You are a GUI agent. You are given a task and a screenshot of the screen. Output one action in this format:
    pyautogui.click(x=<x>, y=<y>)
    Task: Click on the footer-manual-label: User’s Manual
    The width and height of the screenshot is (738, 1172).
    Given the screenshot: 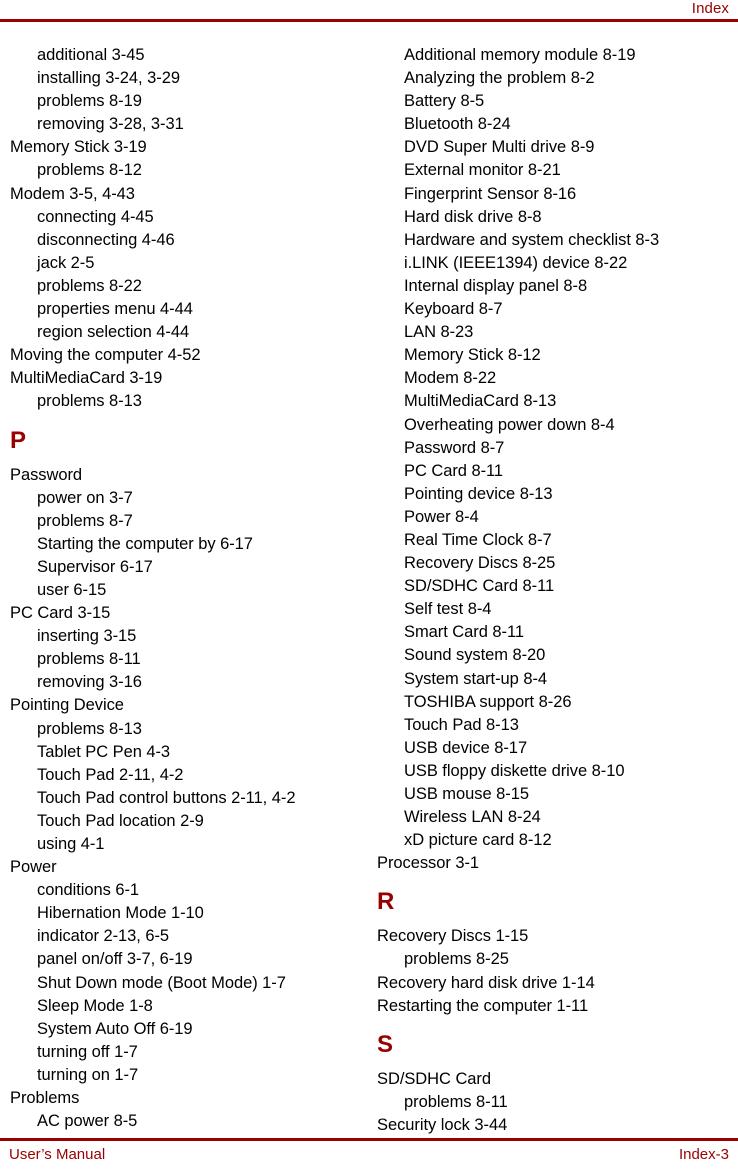 What is the action you would take?
    pyautogui.click(x=57, y=1154)
    